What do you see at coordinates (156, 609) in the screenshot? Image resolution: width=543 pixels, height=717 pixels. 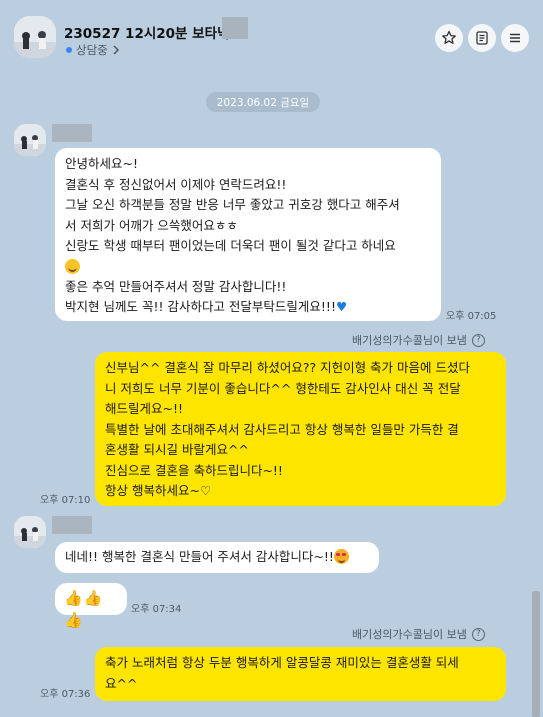 I see `message-time: 오후 07:34` at bounding box center [156, 609].